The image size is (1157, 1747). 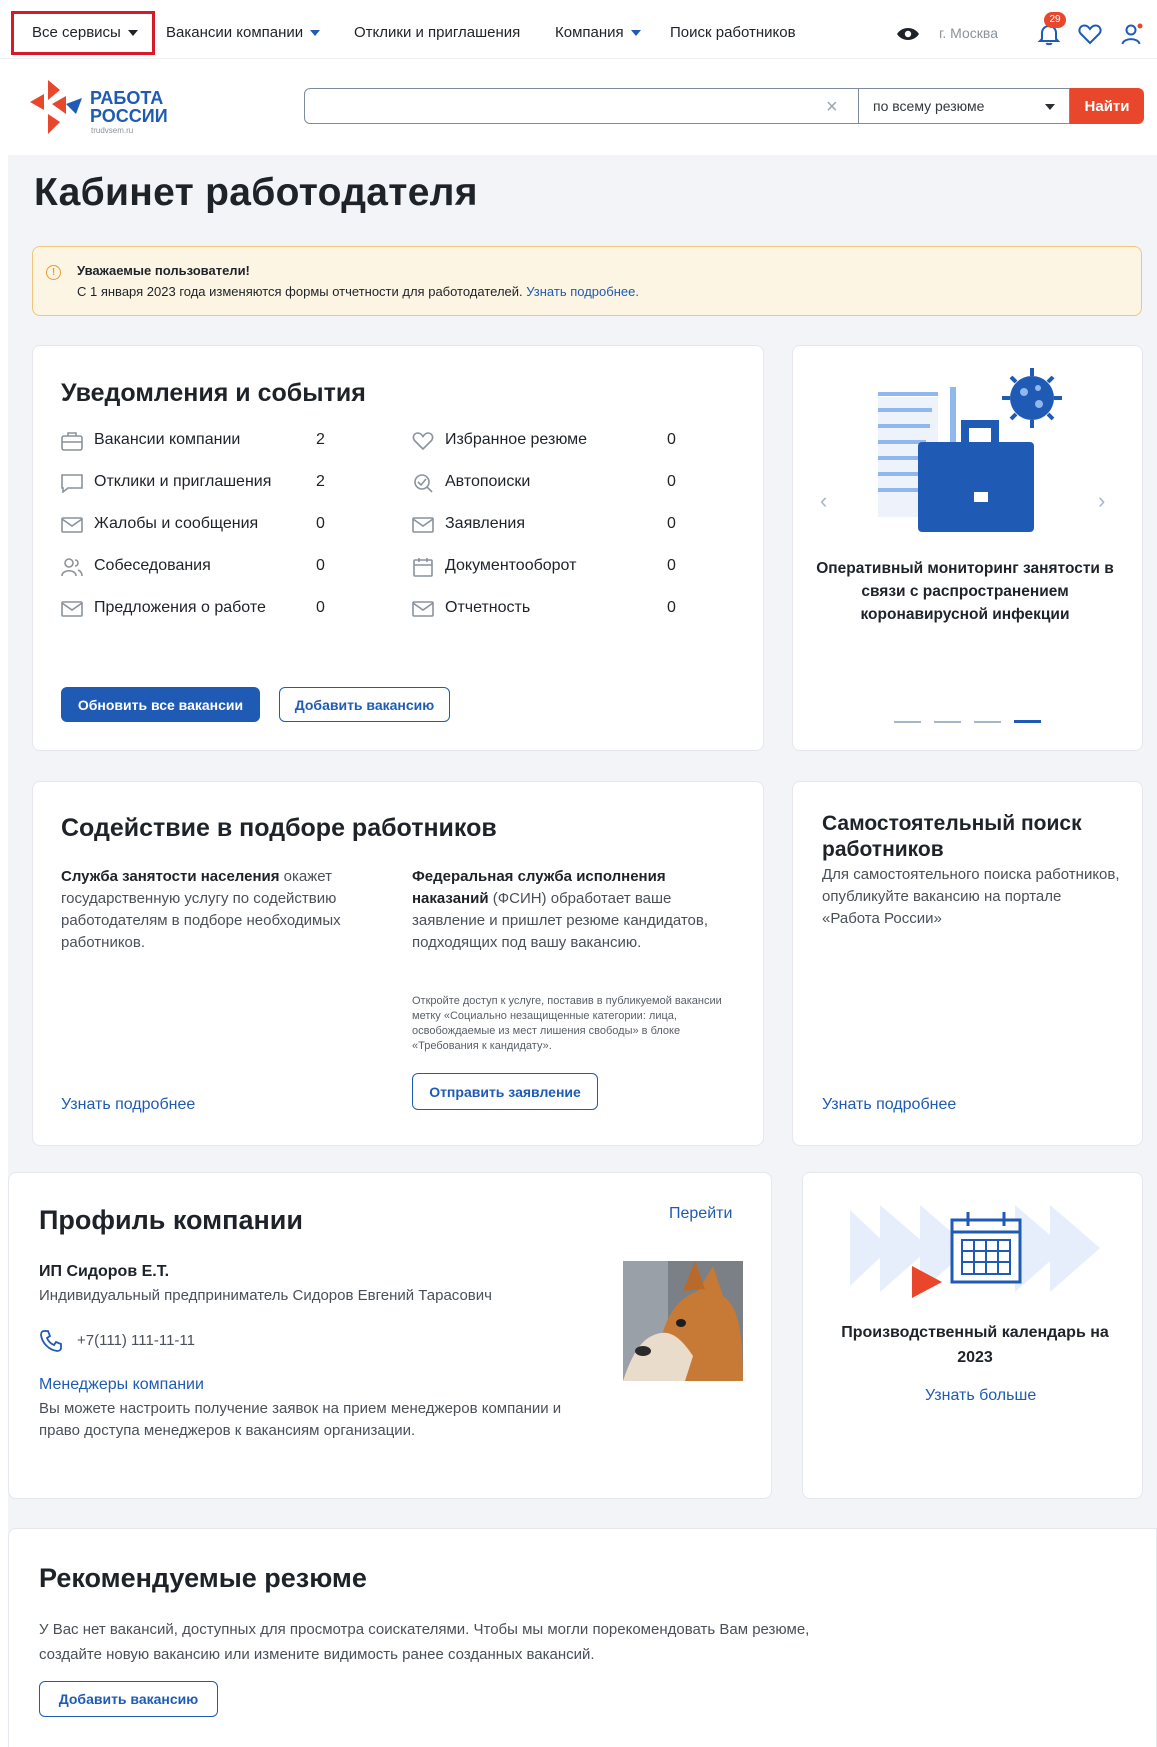 What do you see at coordinates (176, 524) in the screenshot?
I see `stat-complaints: Жалобы и сообщения` at bounding box center [176, 524].